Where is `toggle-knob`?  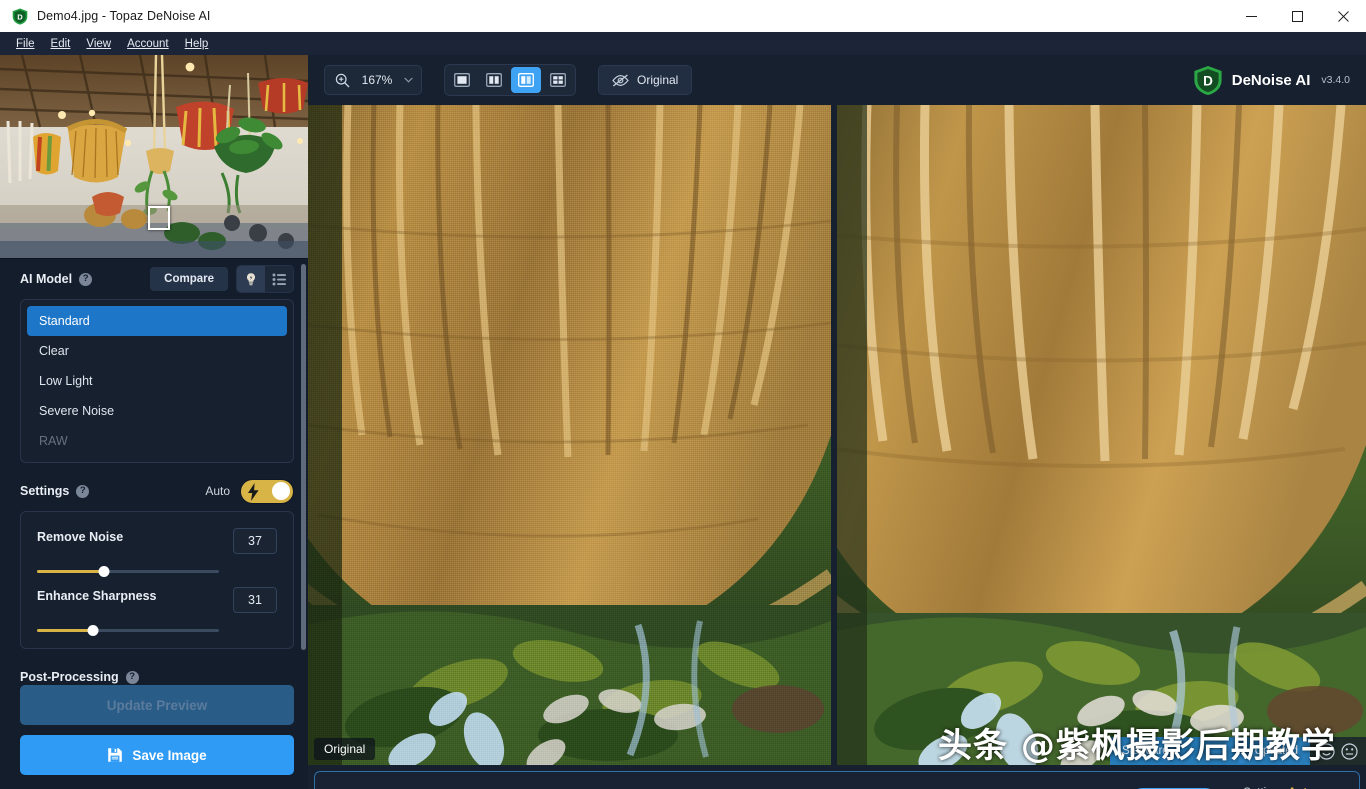 toggle-knob is located at coordinates (281, 491).